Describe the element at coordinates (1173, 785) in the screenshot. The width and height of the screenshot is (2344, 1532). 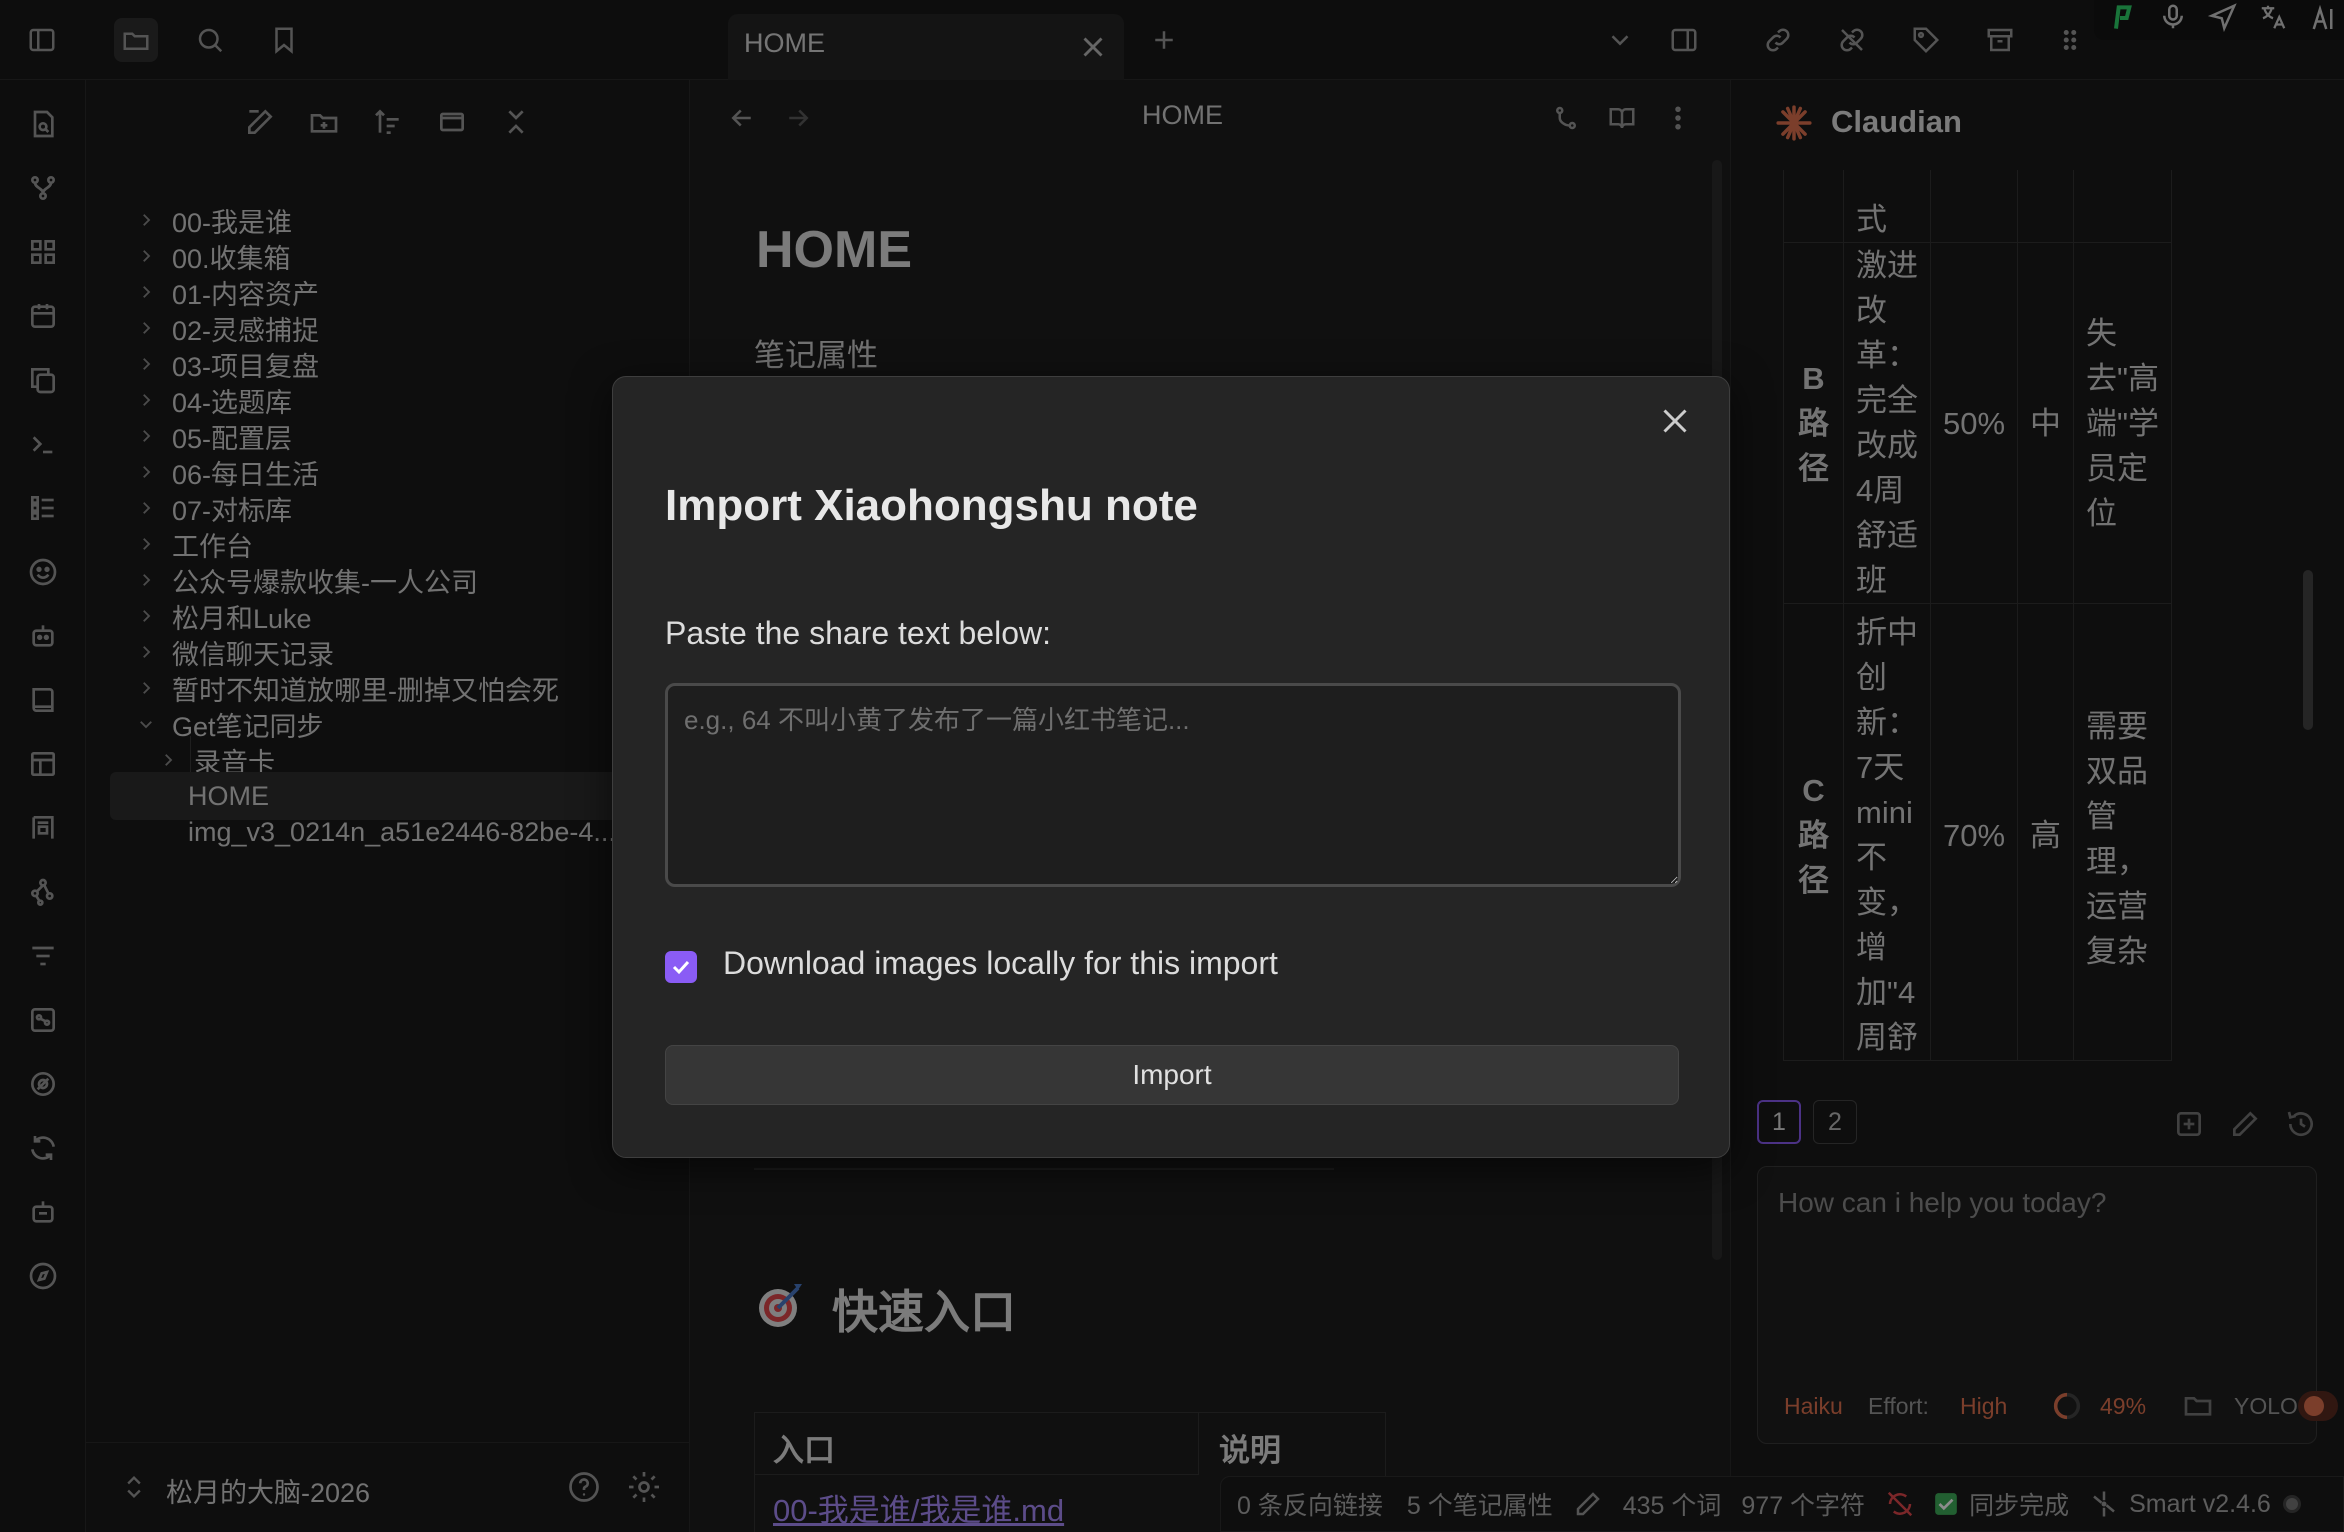
I see `share-text-input` at that location.